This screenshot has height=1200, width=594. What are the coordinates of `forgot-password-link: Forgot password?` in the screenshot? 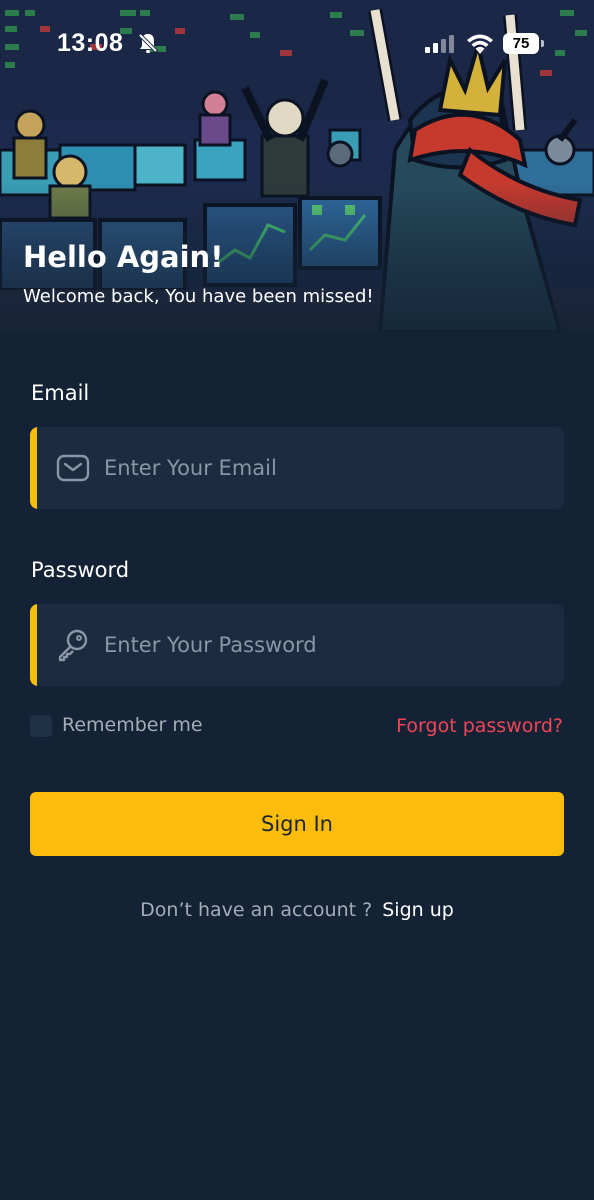 It's located at (479, 726).